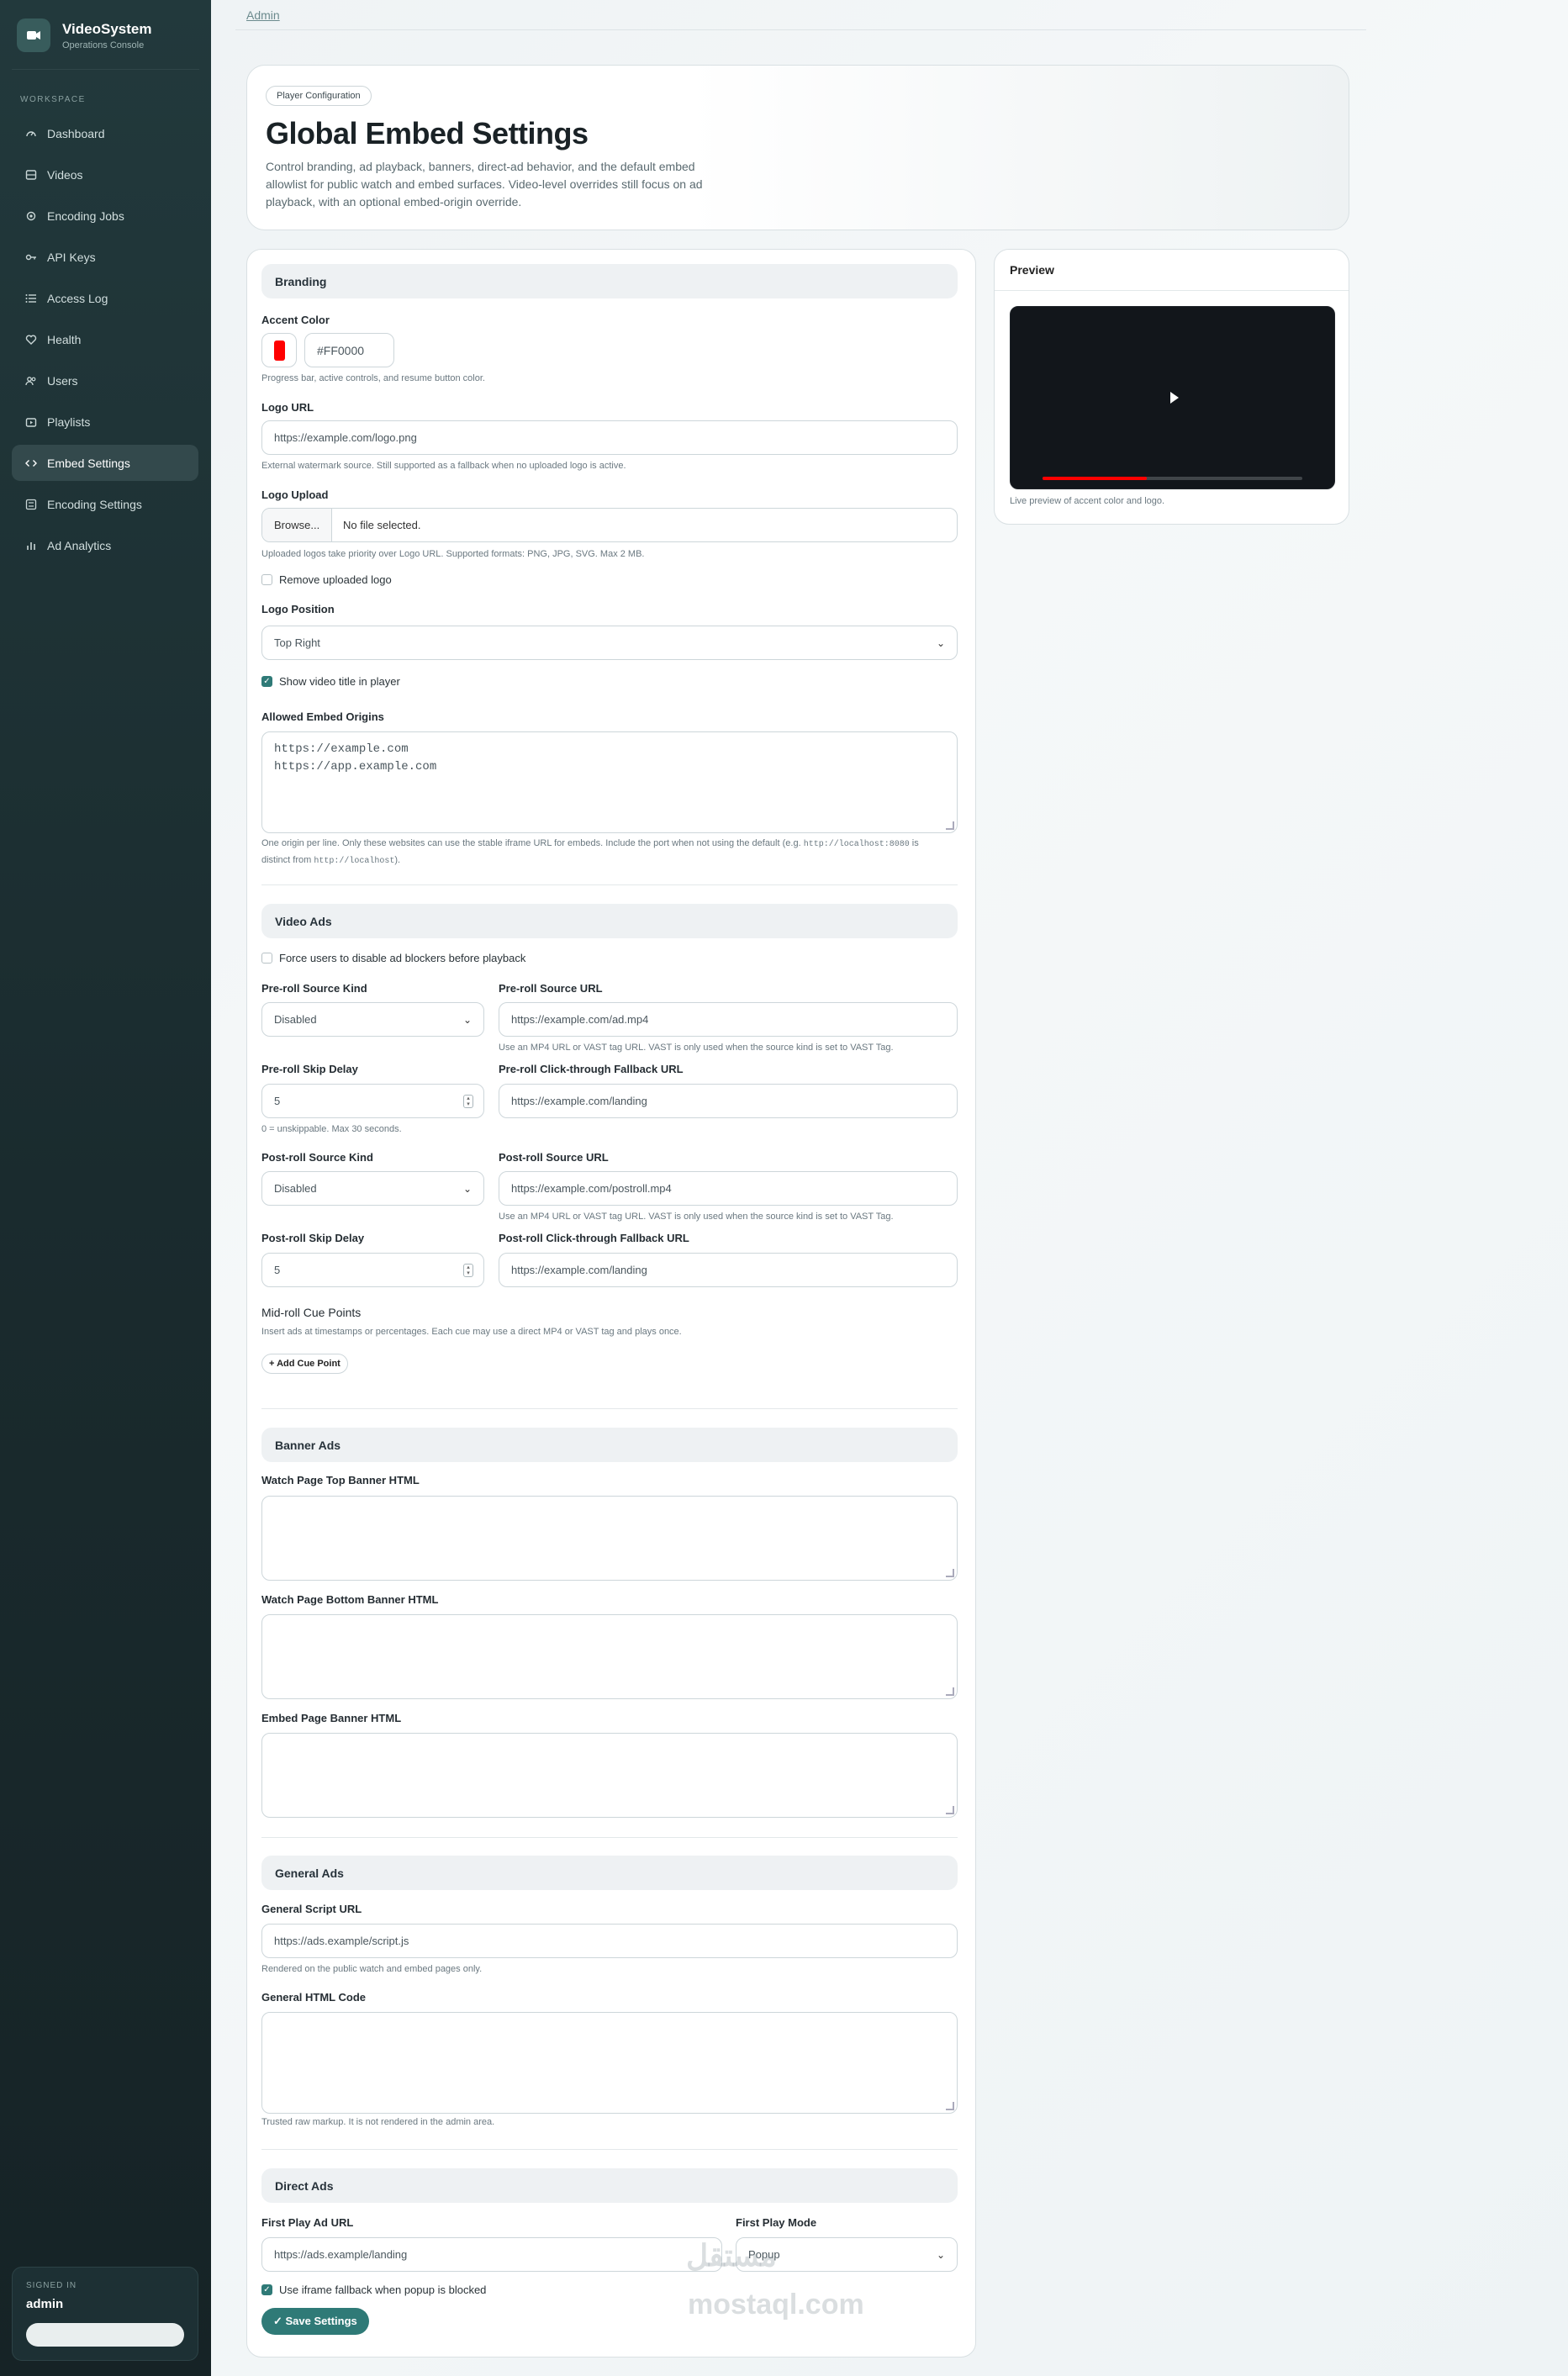  I want to click on sidebar-item-encoding-settings: Encoding Settings, so click(105, 504).